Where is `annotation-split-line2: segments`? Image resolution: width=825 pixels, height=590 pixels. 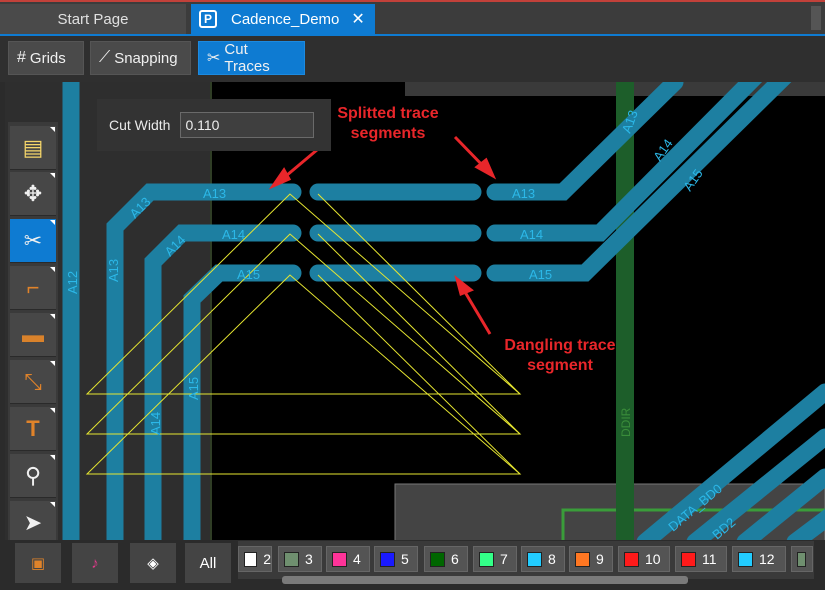
annotation-split-line2: segments is located at coordinates (388, 133).